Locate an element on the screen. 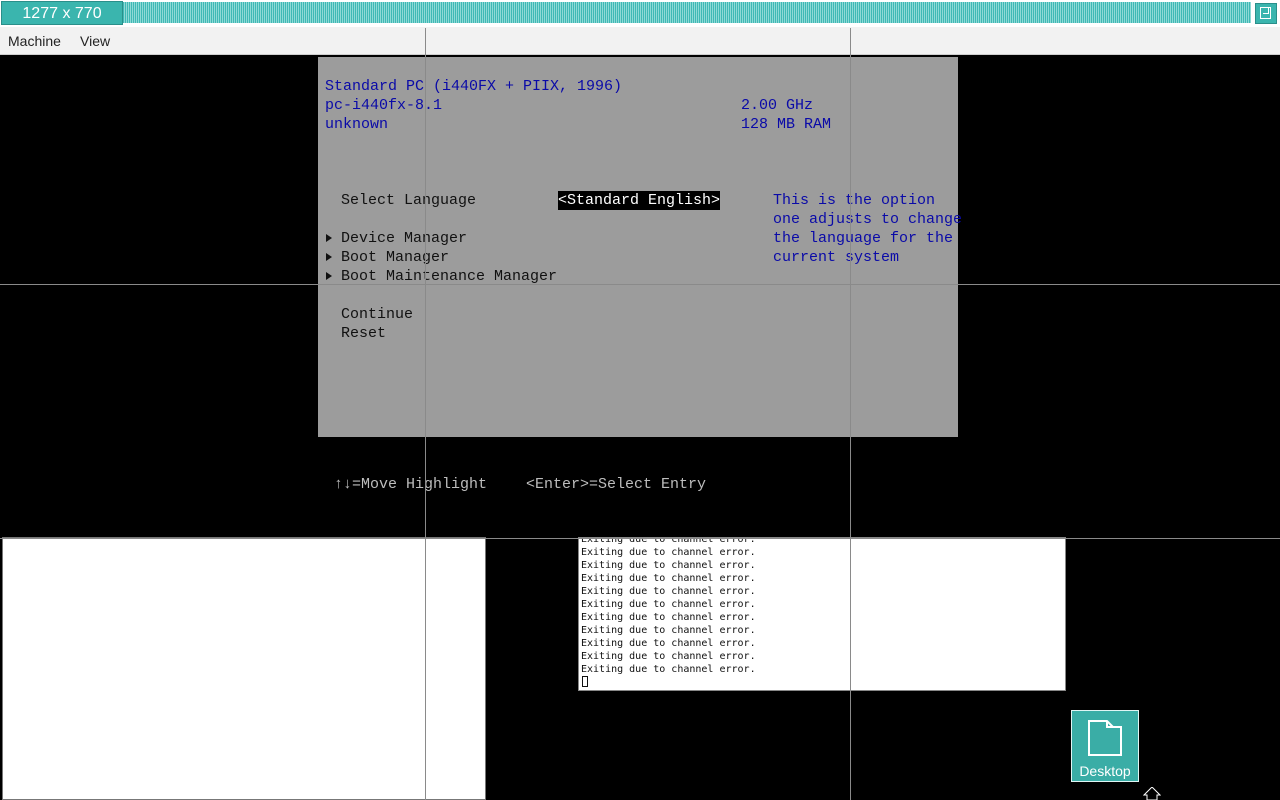  hint-select-entry: <Enter>=Select Entry is located at coordinates (616, 484).